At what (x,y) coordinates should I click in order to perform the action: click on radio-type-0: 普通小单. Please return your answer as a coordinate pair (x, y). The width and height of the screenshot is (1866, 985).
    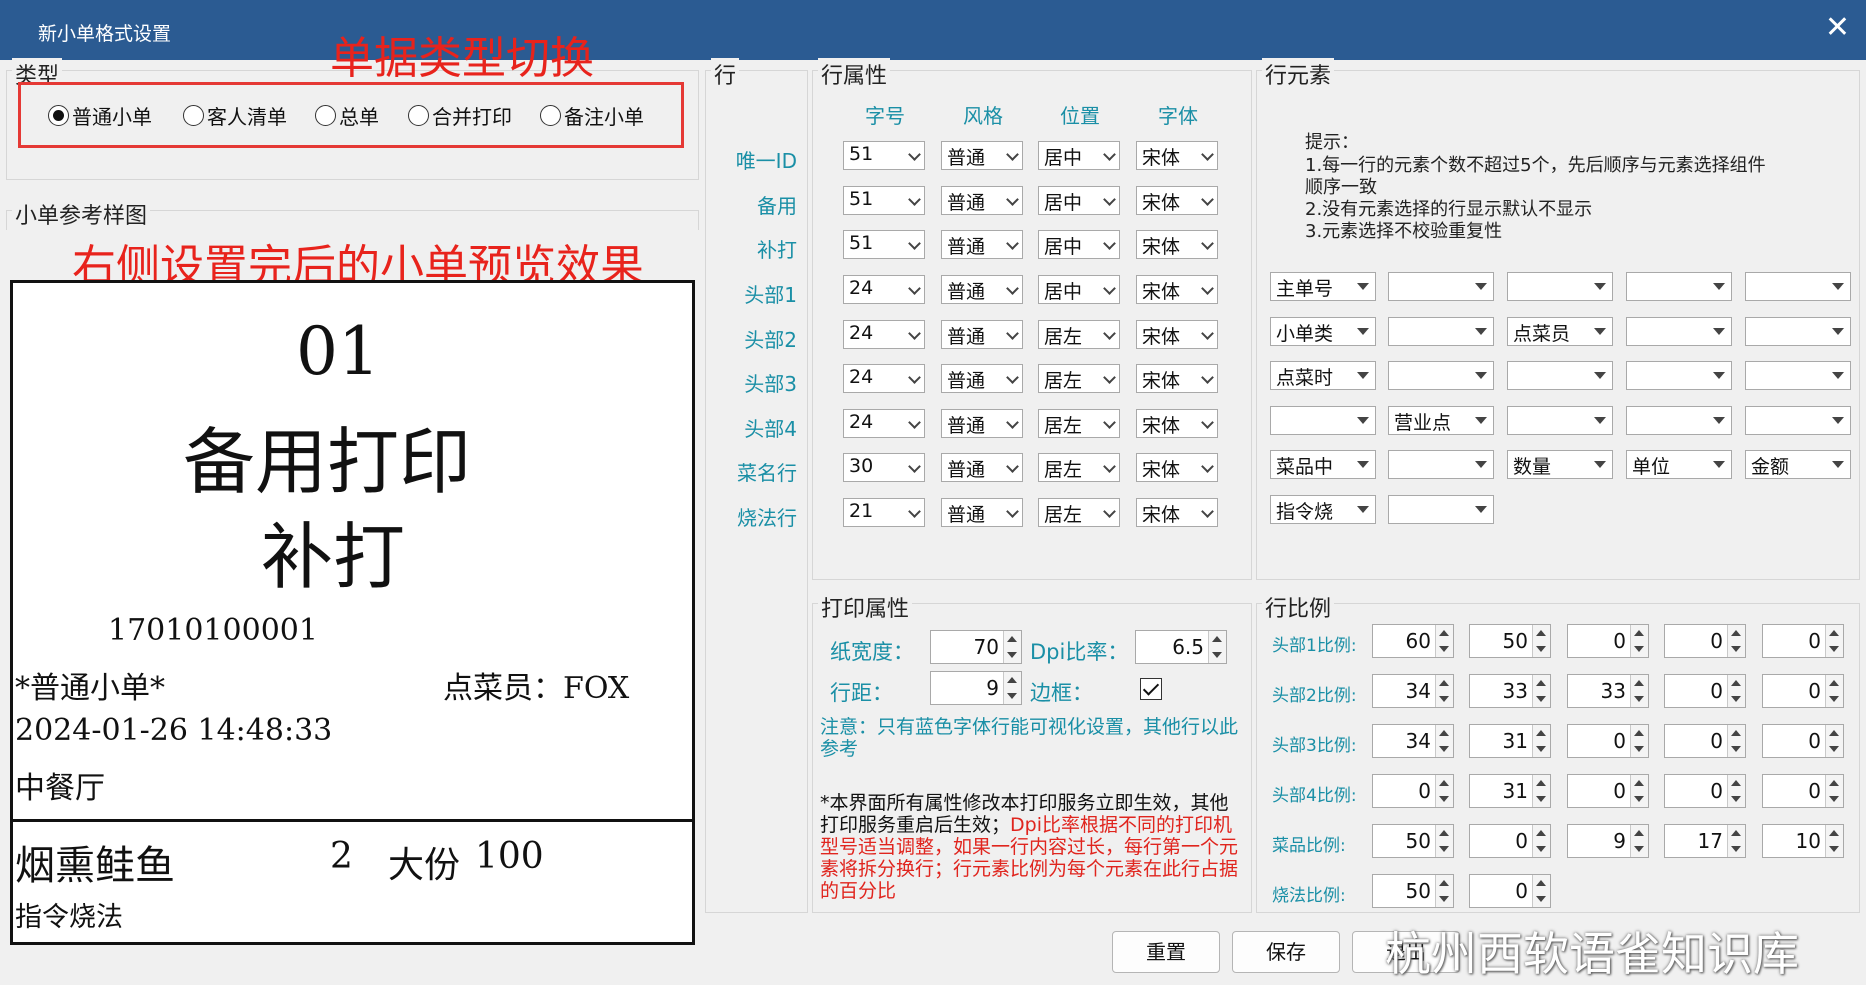
    Looking at the image, I should click on (100, 115).